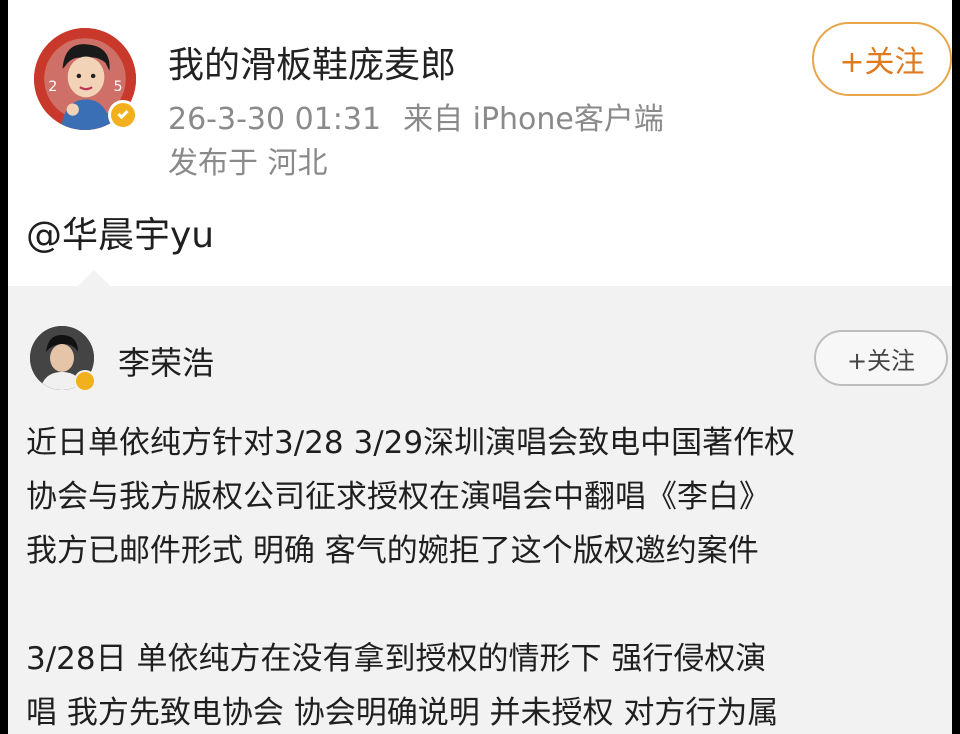 This screenshot has width=960, height=734. What do you see at coordinates (52, 87) in the screenshot?
I see `svg-text: 2` at bounding box center [52, 87].